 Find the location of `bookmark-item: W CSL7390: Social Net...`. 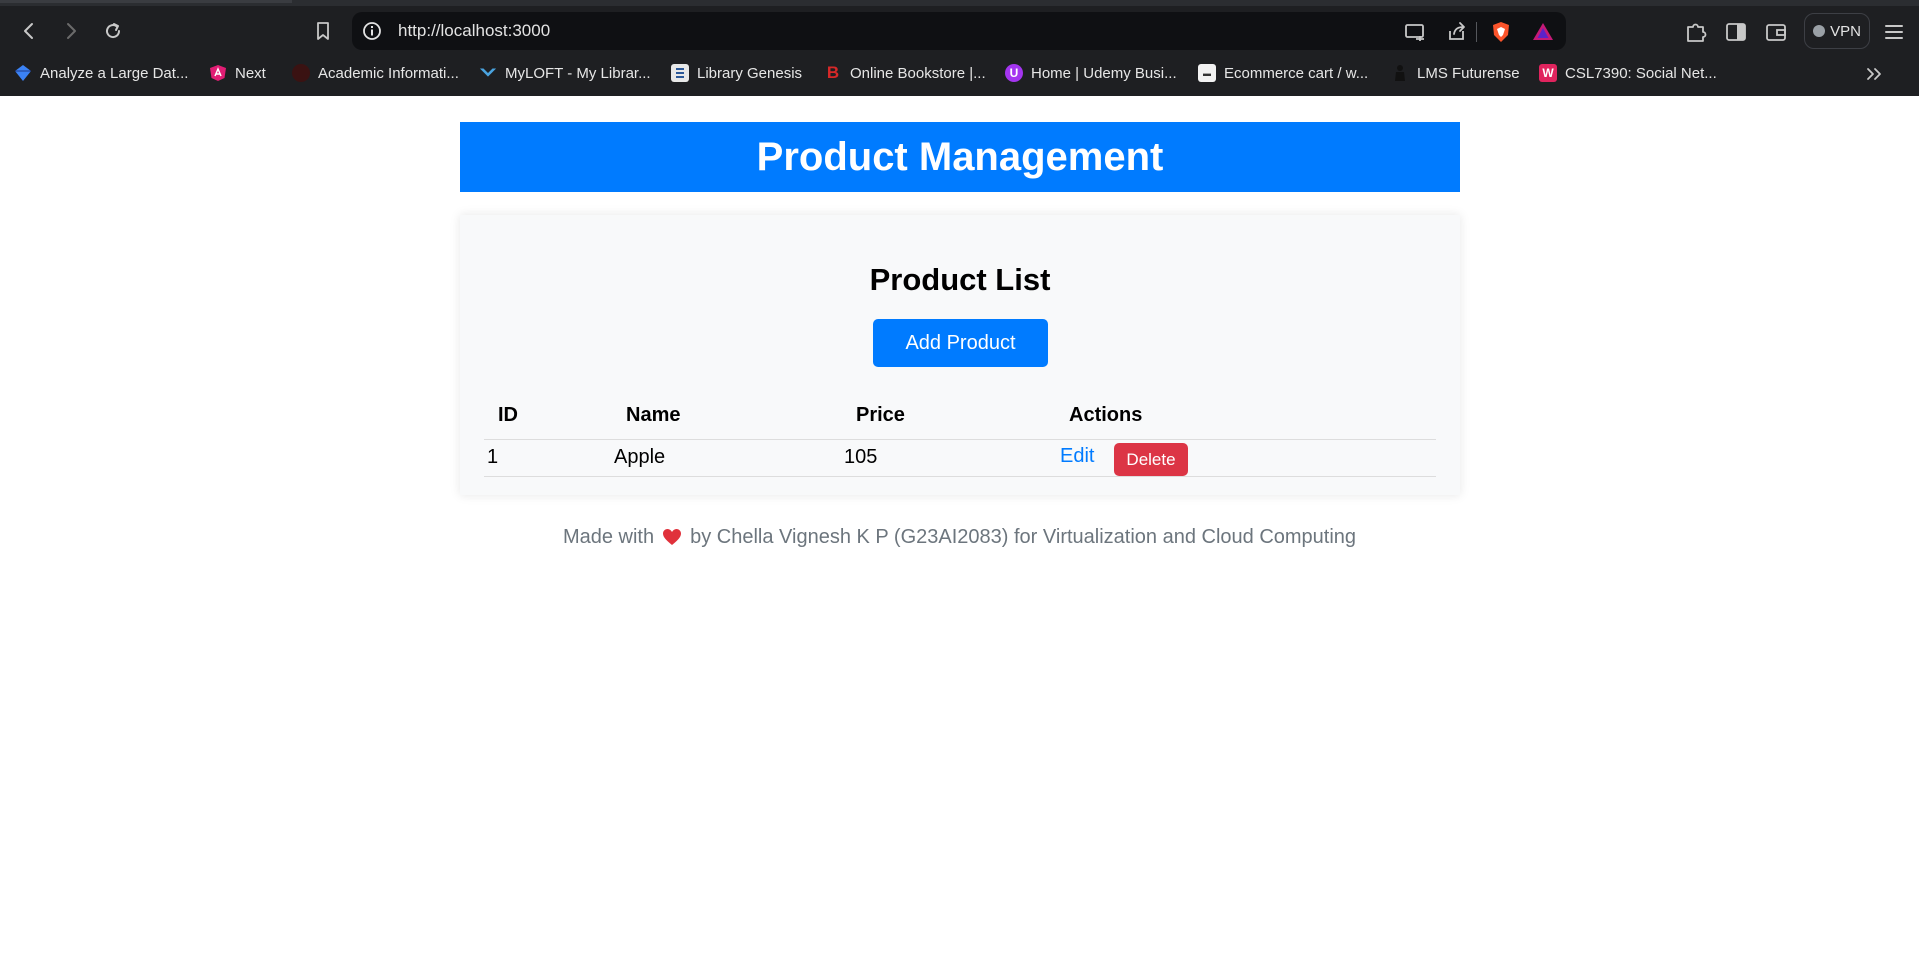

bookmark-item: W CSL7390: Social Net... is located at coordinates (1628, 73).